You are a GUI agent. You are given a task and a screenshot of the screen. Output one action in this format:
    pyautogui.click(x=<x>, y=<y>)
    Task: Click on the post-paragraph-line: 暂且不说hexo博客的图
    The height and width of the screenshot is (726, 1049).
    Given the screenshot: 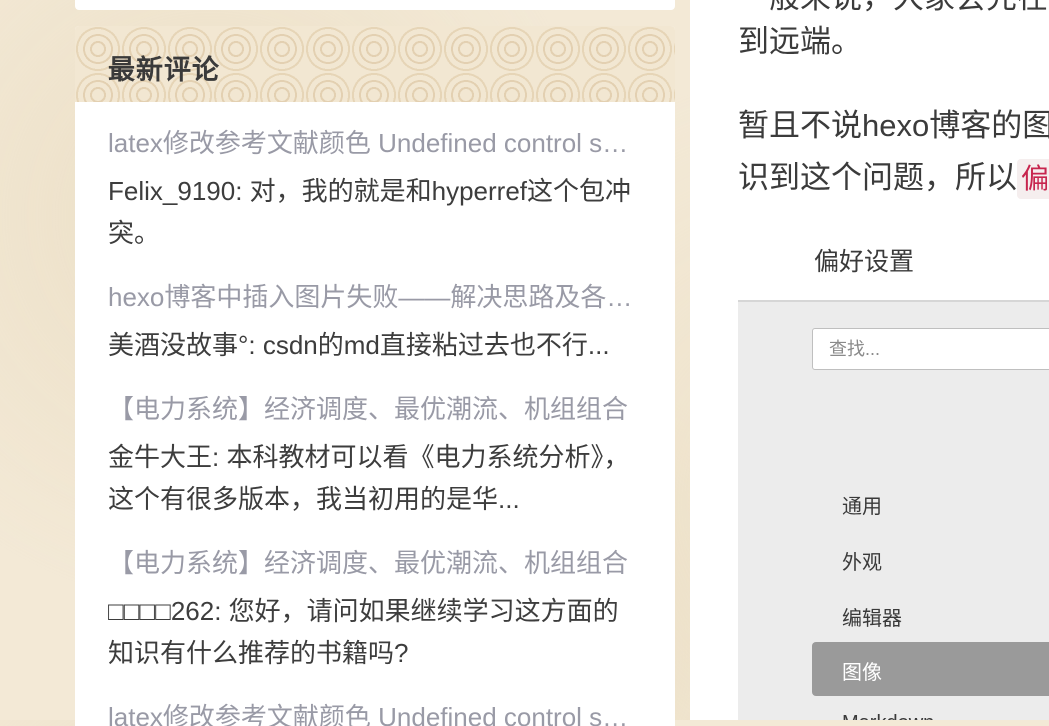 What is the action you would take?
    pyautogui.click(x=893, y=125)
    